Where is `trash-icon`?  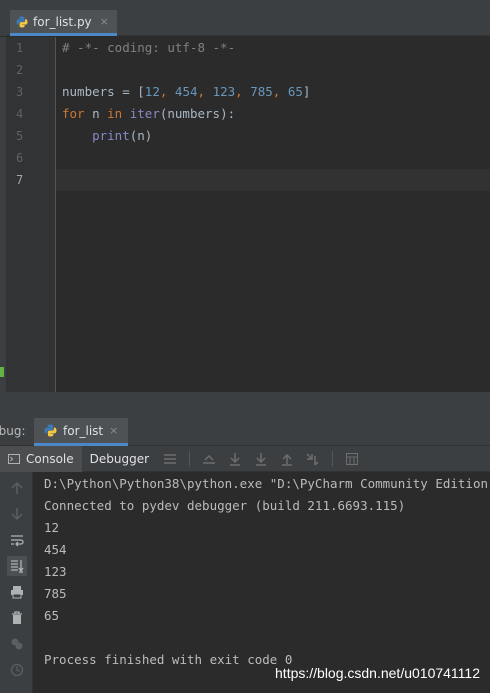
trash-icon is located at coordinates (17, 618).